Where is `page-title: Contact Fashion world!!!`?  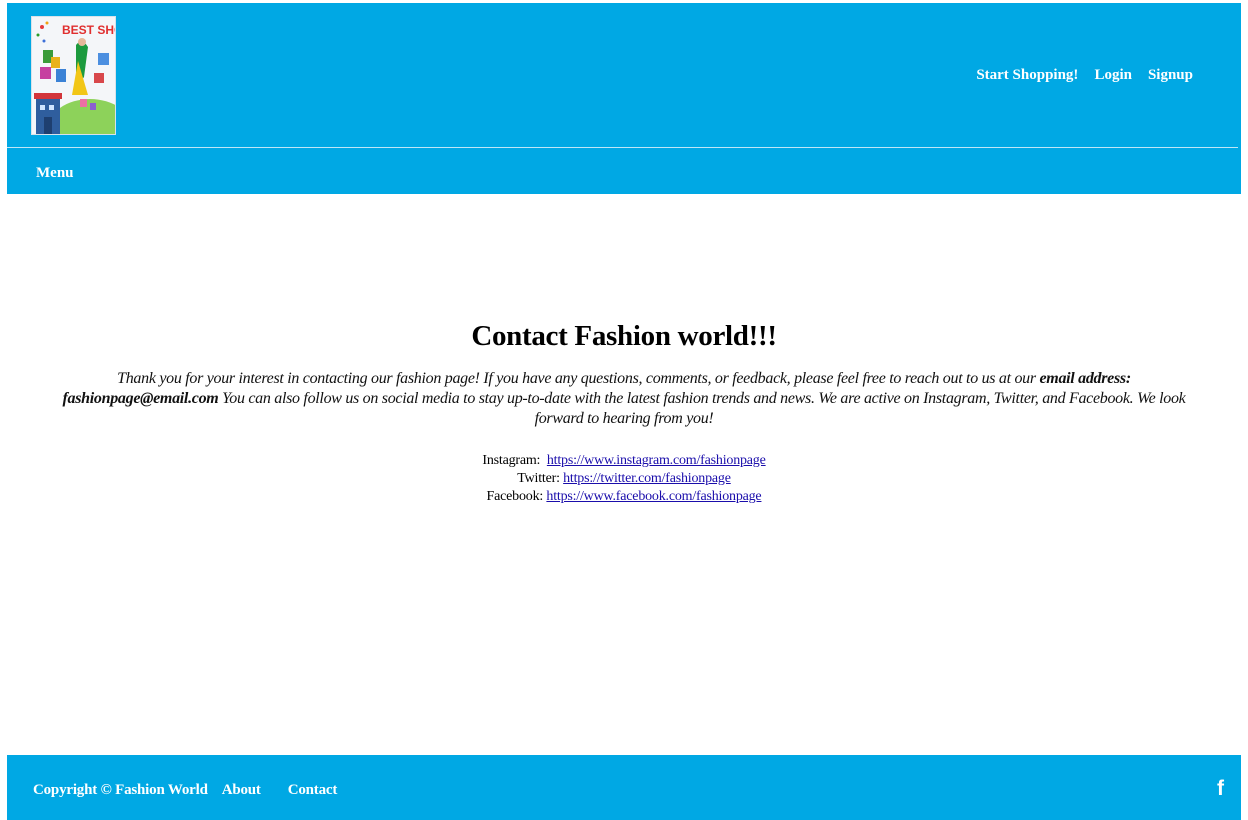
page-title: Contact Fashion world!!! is located at coordinates (624, 336).